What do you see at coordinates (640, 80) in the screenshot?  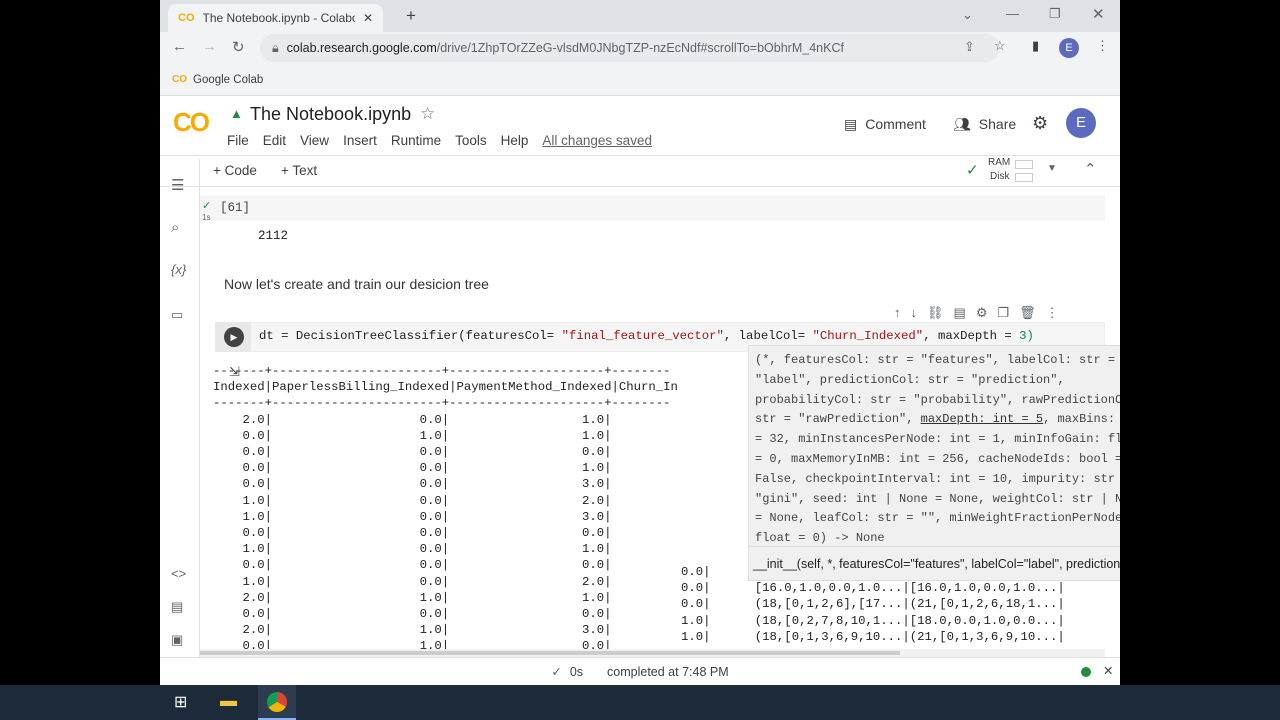 I see `bookmarks-bar: CO Google Colab` at bounding box center [640, 80].